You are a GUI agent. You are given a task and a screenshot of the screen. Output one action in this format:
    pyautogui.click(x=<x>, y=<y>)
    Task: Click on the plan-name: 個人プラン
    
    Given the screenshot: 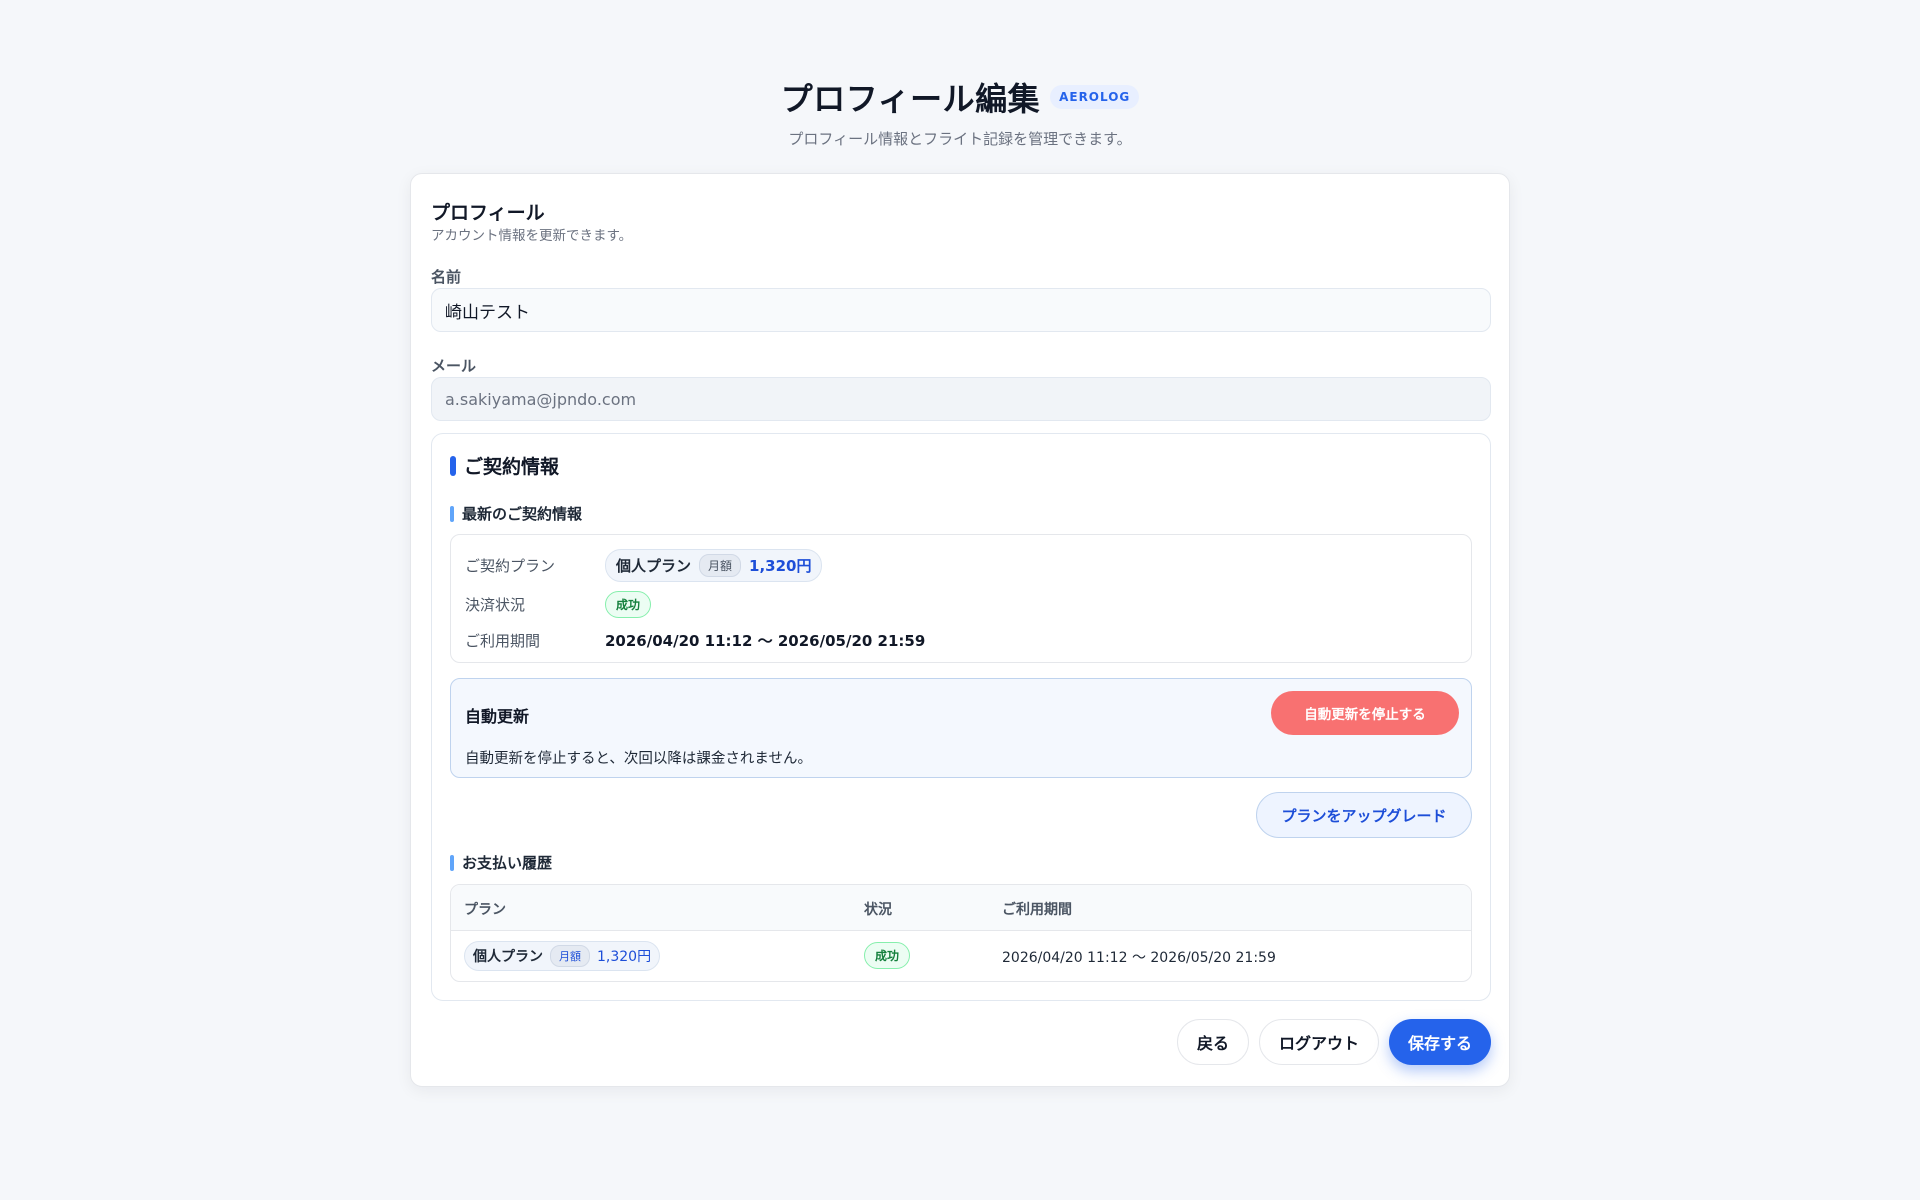 What is the action you would take?
    pyautogui.click(x=654, y=566)
    